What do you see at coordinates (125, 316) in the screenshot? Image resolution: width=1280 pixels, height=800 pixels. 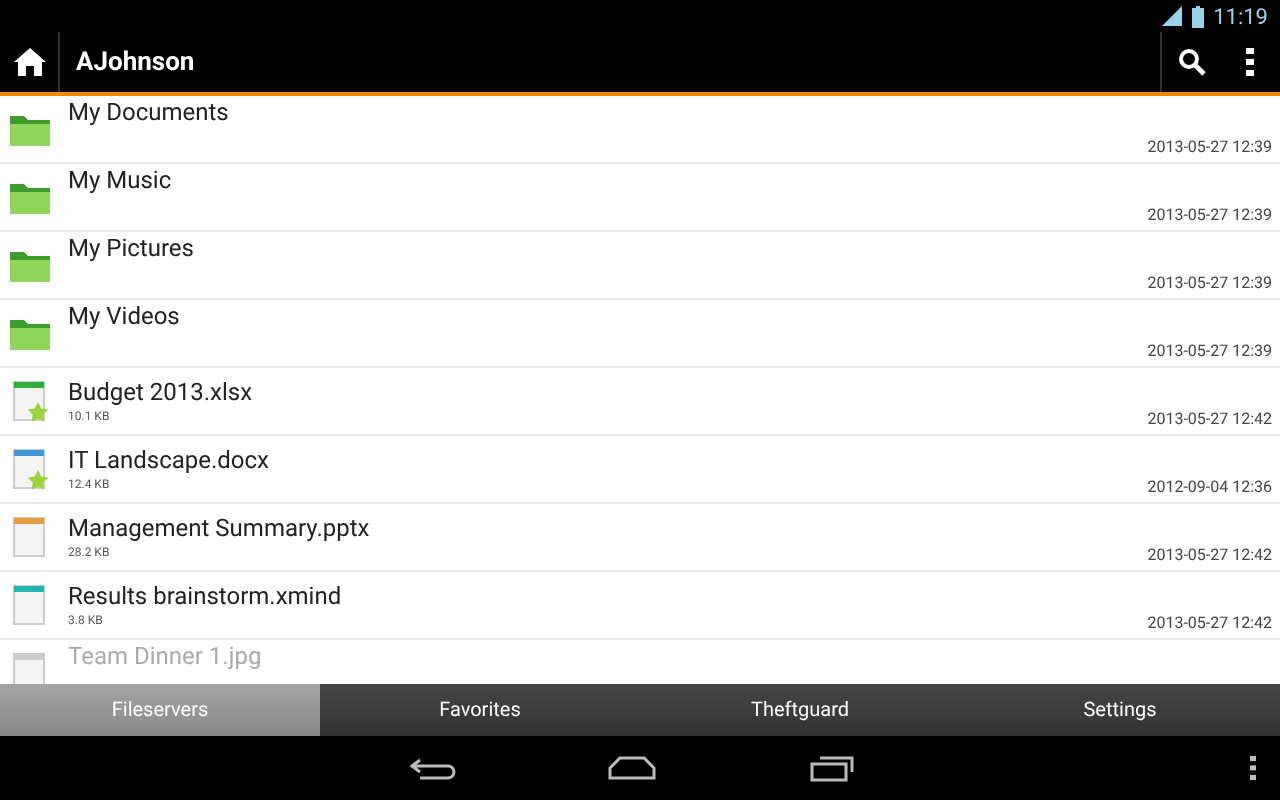 I see `file-name: My Videos` at bounding box center [125, 316].